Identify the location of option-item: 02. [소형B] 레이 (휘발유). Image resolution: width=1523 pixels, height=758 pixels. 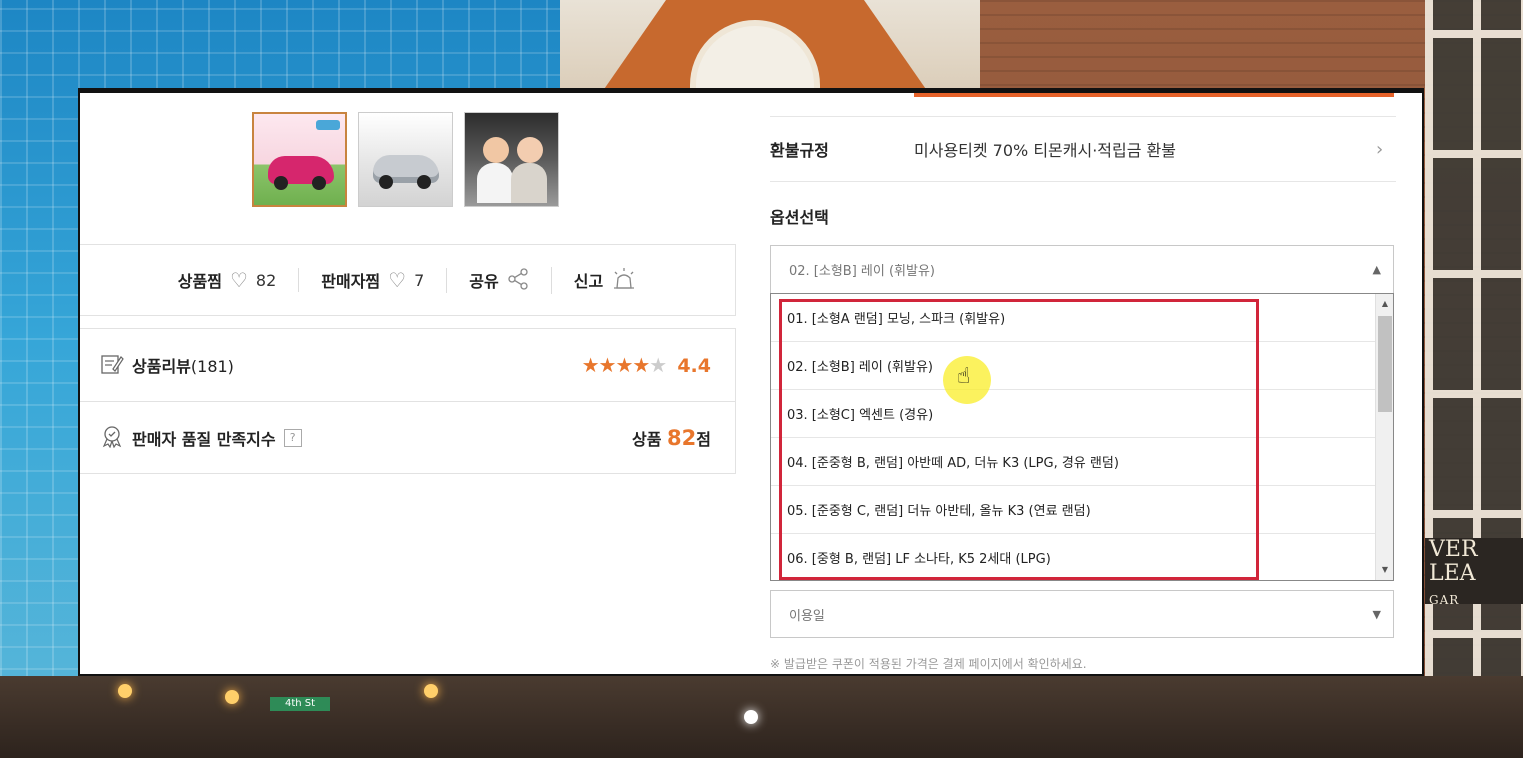
(1073, 366).